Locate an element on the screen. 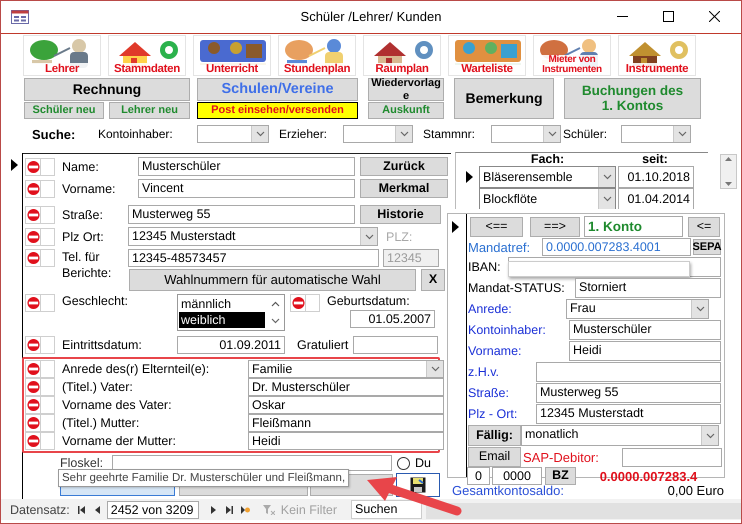 This screenshot has height=524, width=742. radio-label: Du is located at coordinates (423, 463).